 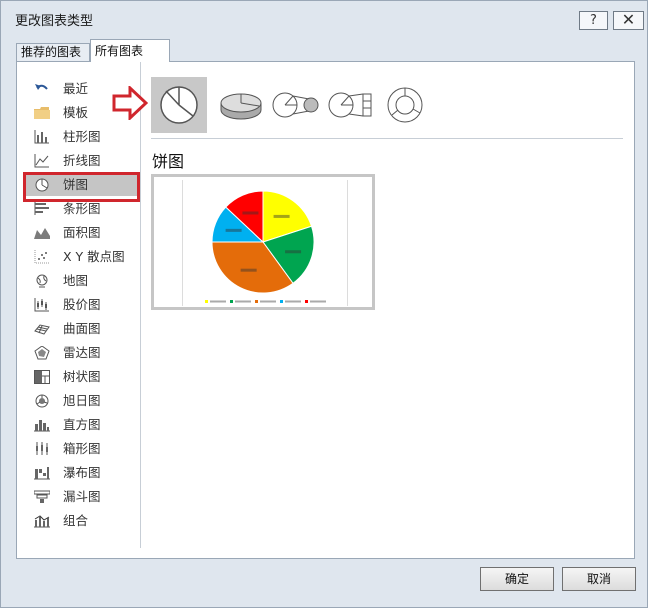 I want to click on pie-of-pie-icon, so click(x=295, y=105).